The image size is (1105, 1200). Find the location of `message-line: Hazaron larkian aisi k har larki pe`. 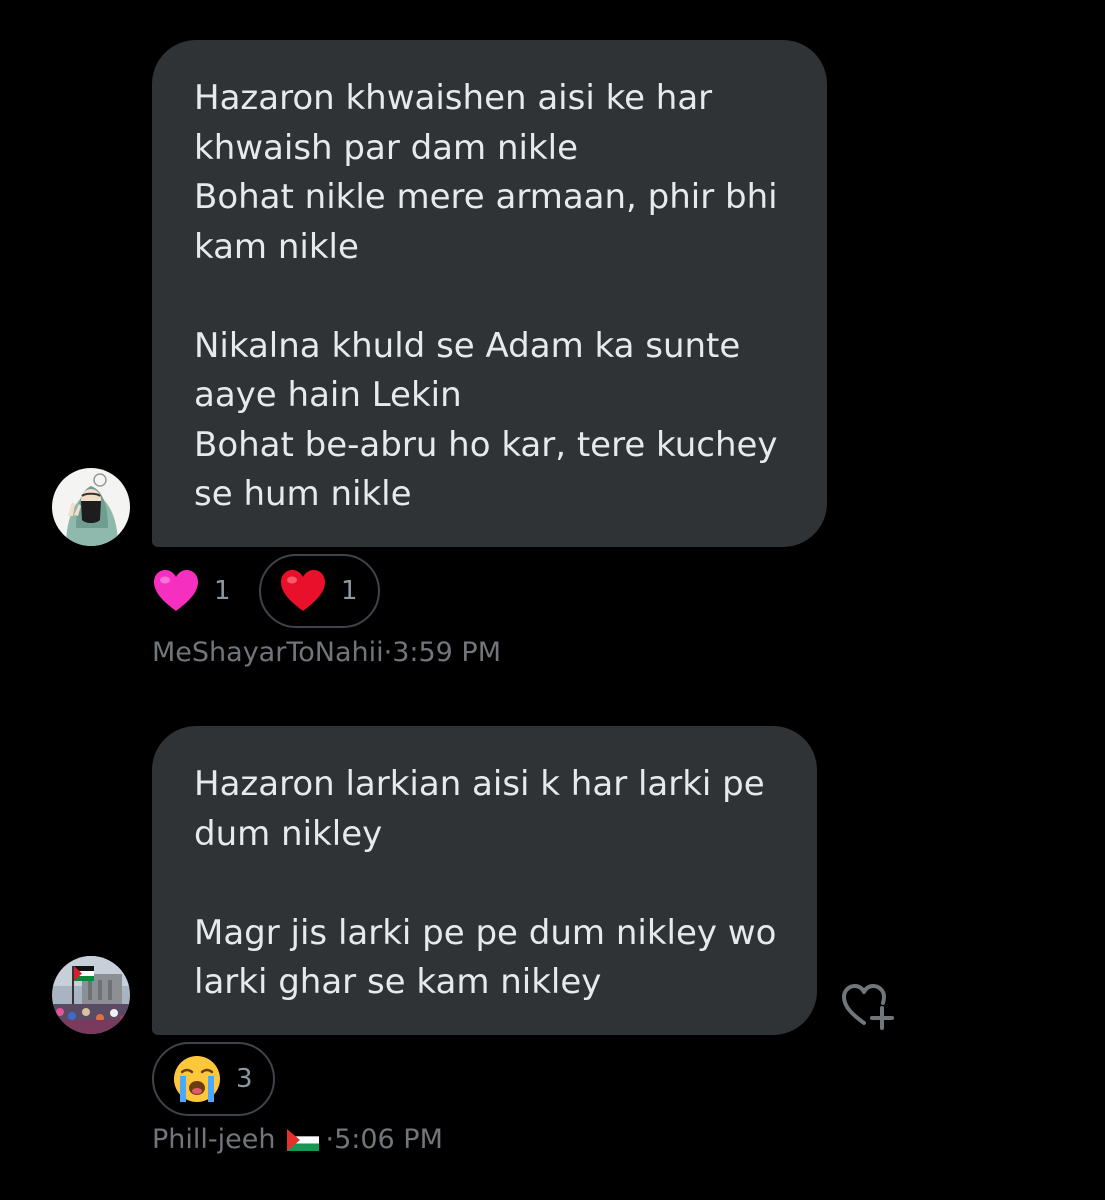

message-line: Hazaron larkian aisi k har larki pe is located at coordinates (479, 784).